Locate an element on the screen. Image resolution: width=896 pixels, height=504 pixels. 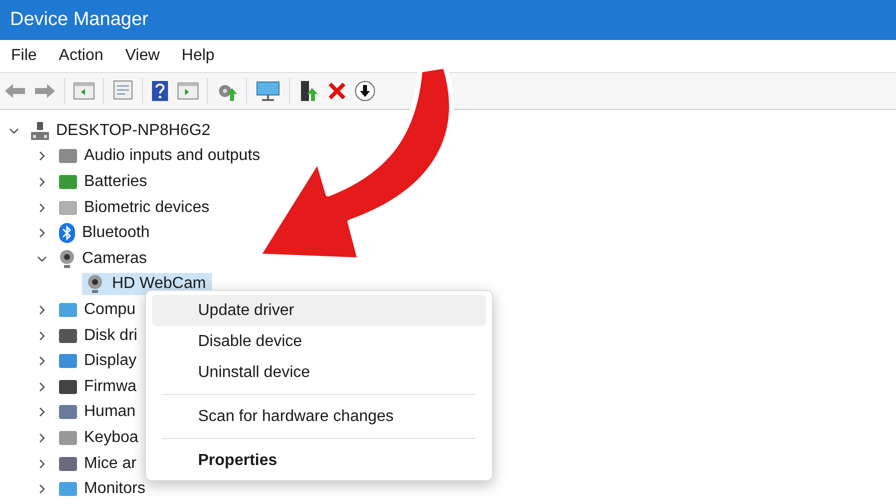
menu-item: Properties is located at coordinates (319, 460).